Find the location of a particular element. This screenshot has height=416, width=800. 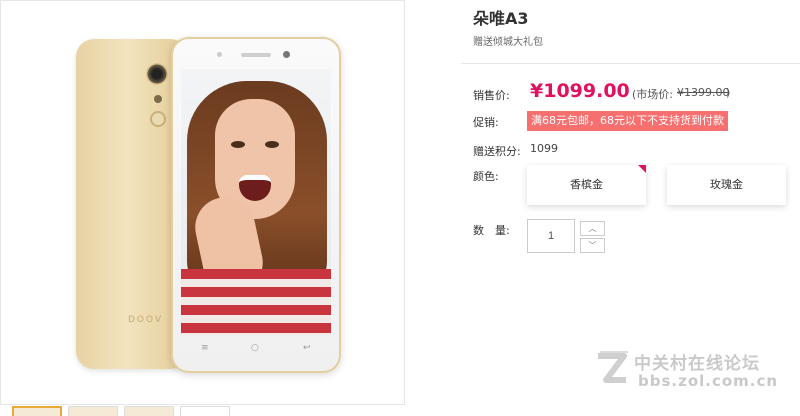

promo-badge: 满68元包邮，68元以下不支持货到付款 is located at coordinates (627, 121).